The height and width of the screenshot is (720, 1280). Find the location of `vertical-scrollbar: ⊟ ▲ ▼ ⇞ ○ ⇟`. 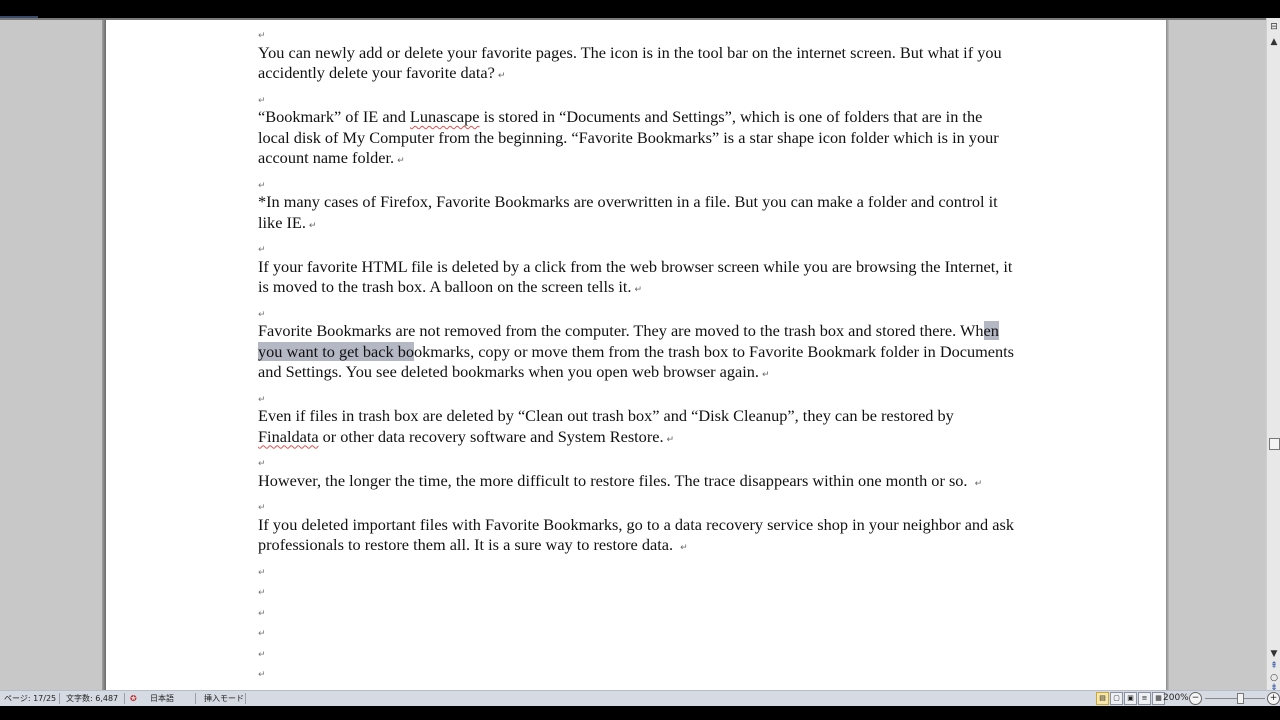

vertical-scrollbar: ⊟ ▲ ▼ ⇞ ○ ⇟ is located at coordinates (1273, 355).